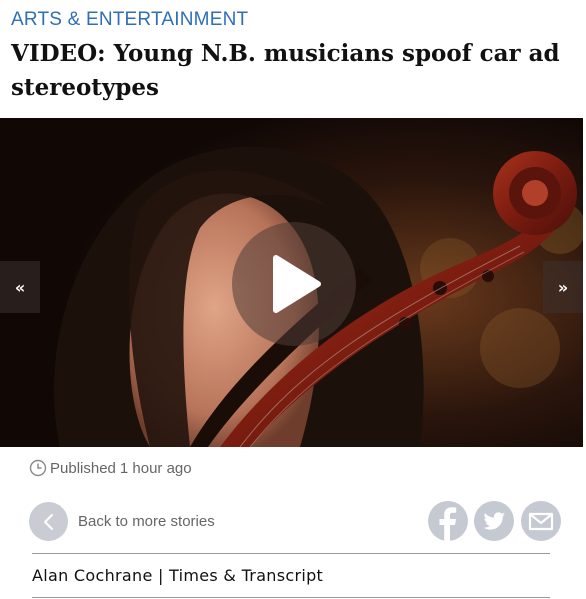 The width and height of the screenshot is (586, 599). Describe the element at coordinates (563, 287) in the screenshot. I see `next-button: »` at that location.